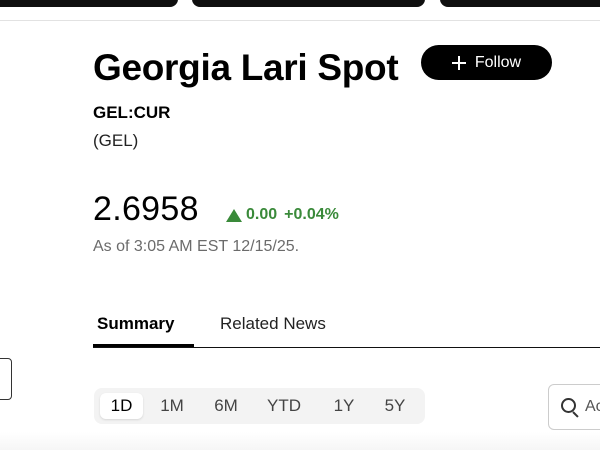 The height and width of the screenshot is (450, 600). I want to click on follow-button-label: Follow, so click(498, 62).